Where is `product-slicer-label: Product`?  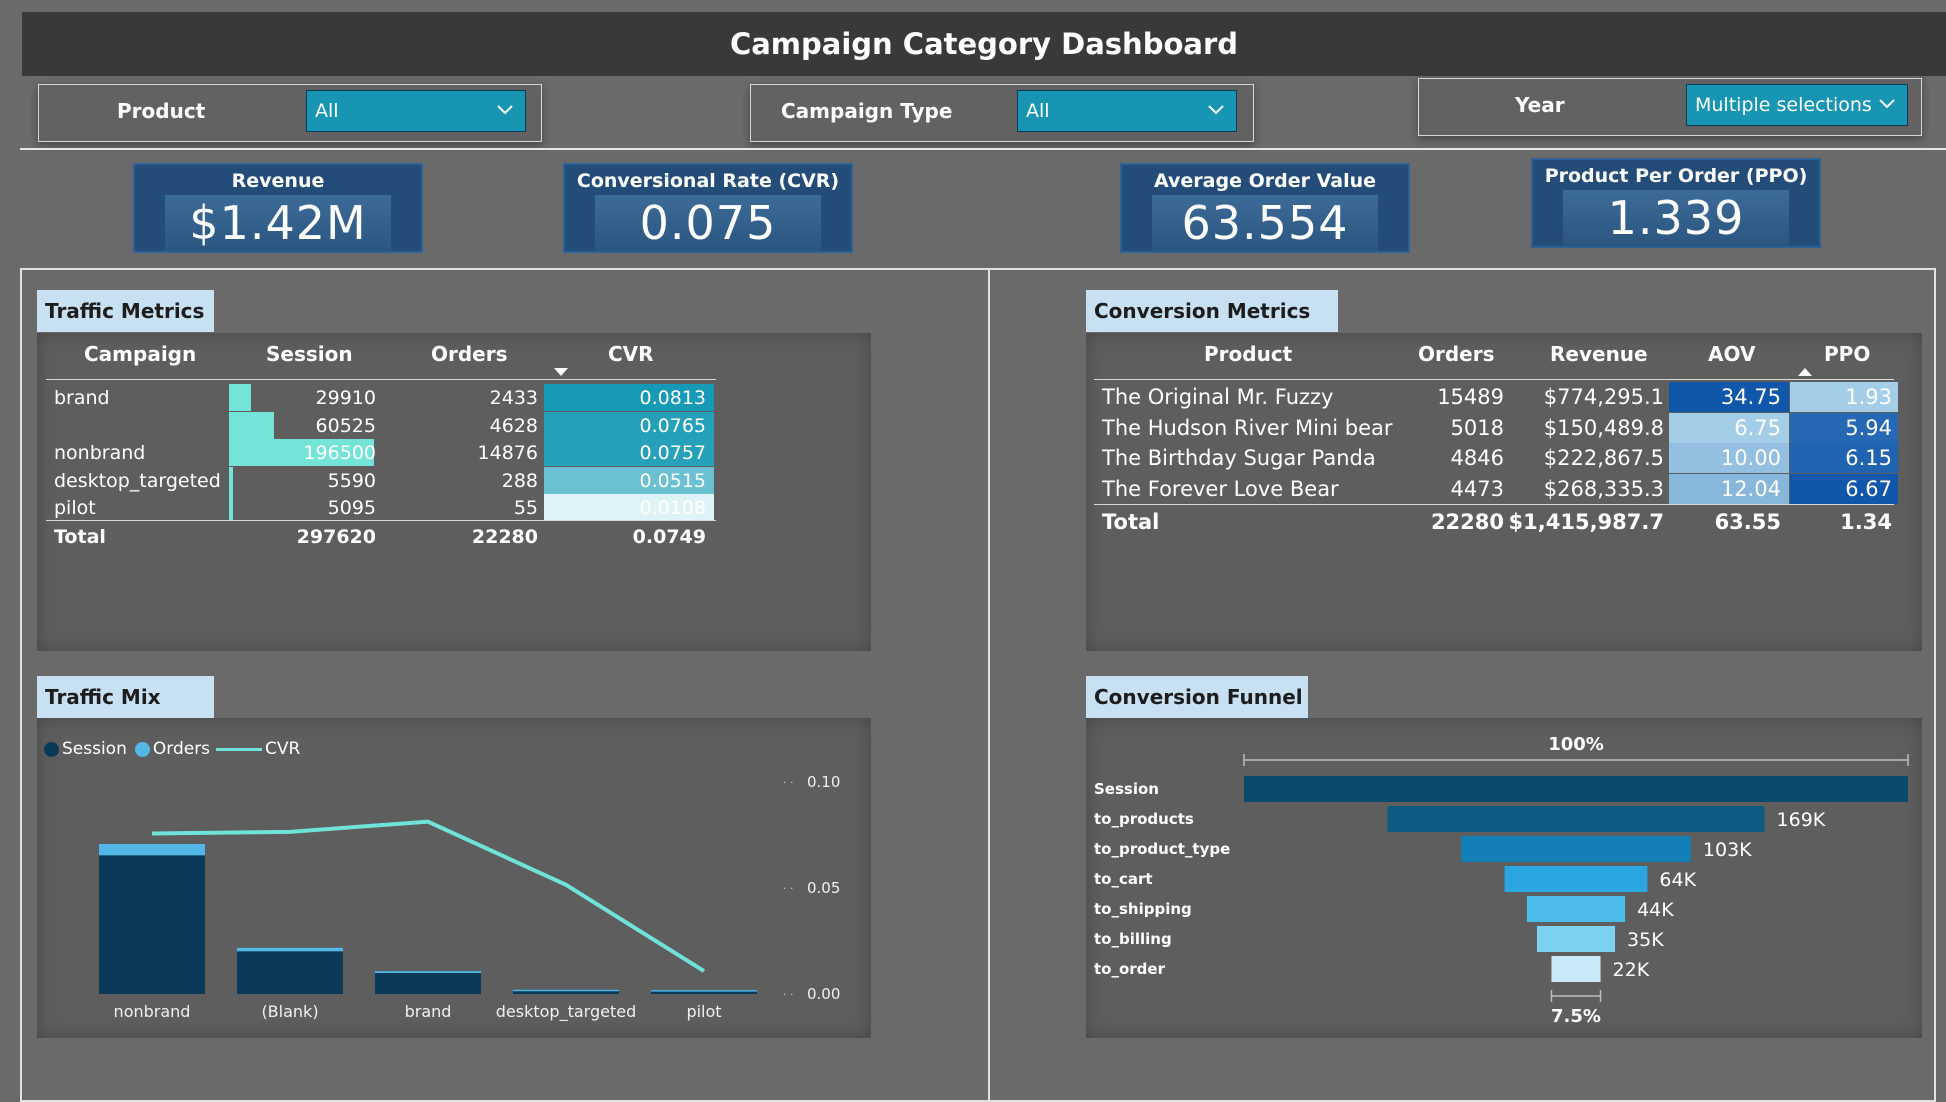 product-slicer-label: Product is located at coordinates (161, 111).